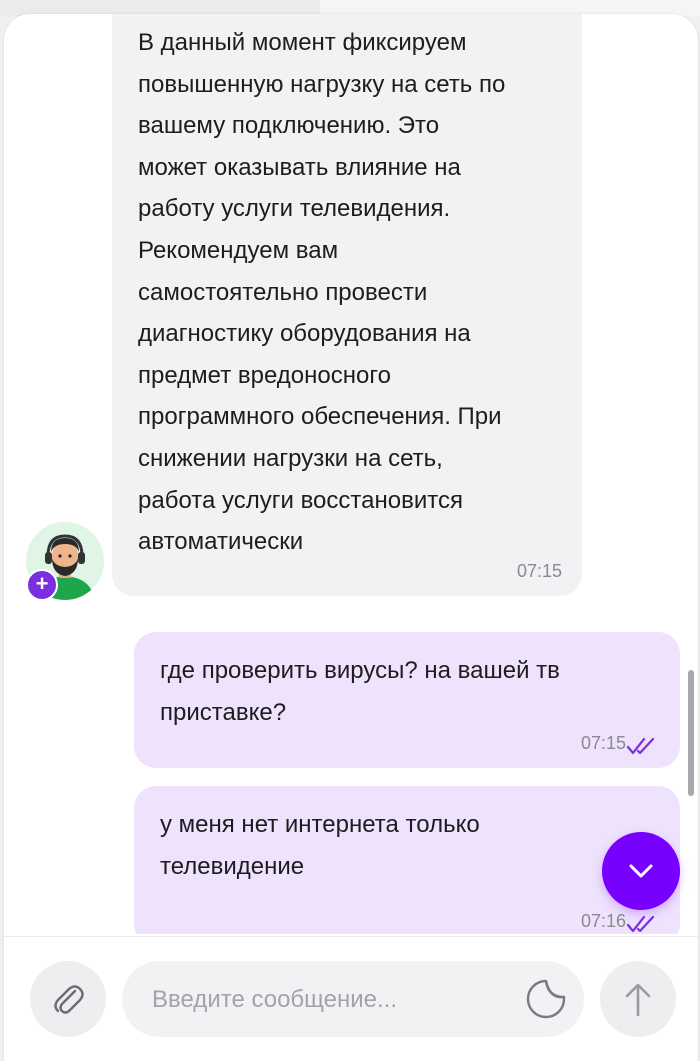 The image size is (700, 1061). Describe the element at coordinates (691, 733) in the screenshot. I see `scrollbar` at that location.